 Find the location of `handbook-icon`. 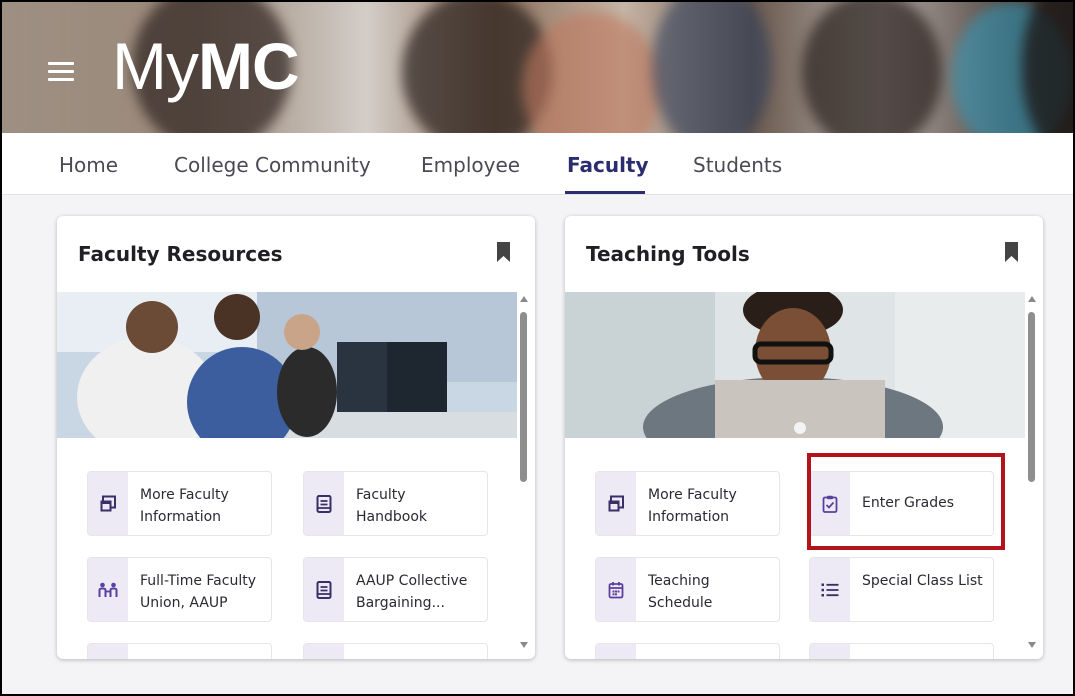

handbook-icon is located at coordinates (324, 503).